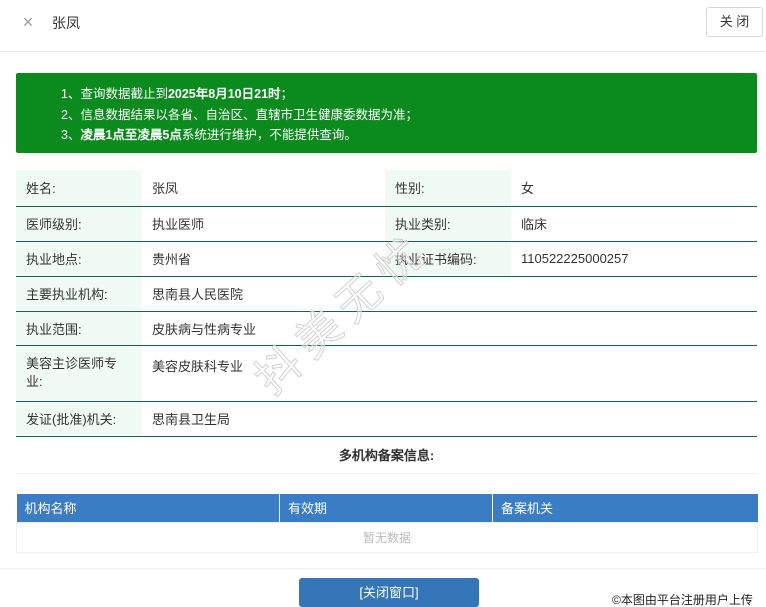 This screenshot has height=607, width=766. What do you see at coordinates (79, 373) in the screenshot?
I see `cosmetic-label: 美容主诊医师专业:` at bounding box center [79, 373].